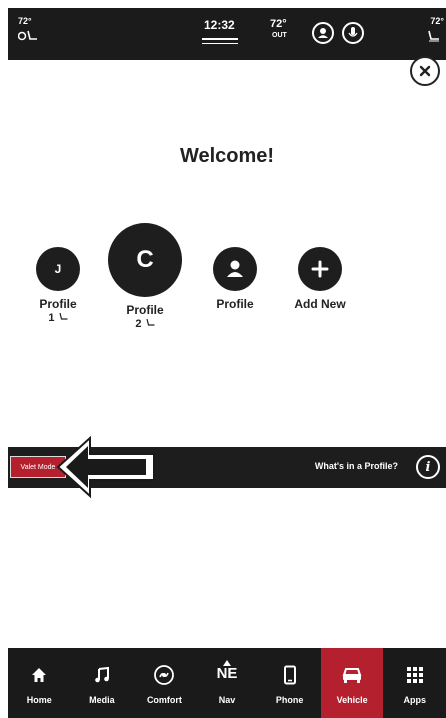 This screenshot has height=718, width=446. Describe the element at coordinates (356, 466) in the screenshot. I see `whats-in-a-profile-link: What's in a Profile?` at that location.